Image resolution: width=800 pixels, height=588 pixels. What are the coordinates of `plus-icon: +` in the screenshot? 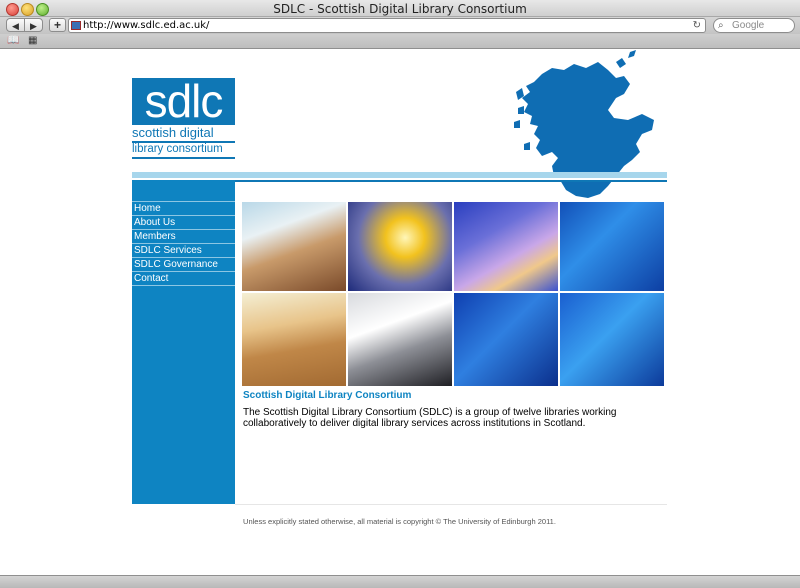 It's located at (57, 25).